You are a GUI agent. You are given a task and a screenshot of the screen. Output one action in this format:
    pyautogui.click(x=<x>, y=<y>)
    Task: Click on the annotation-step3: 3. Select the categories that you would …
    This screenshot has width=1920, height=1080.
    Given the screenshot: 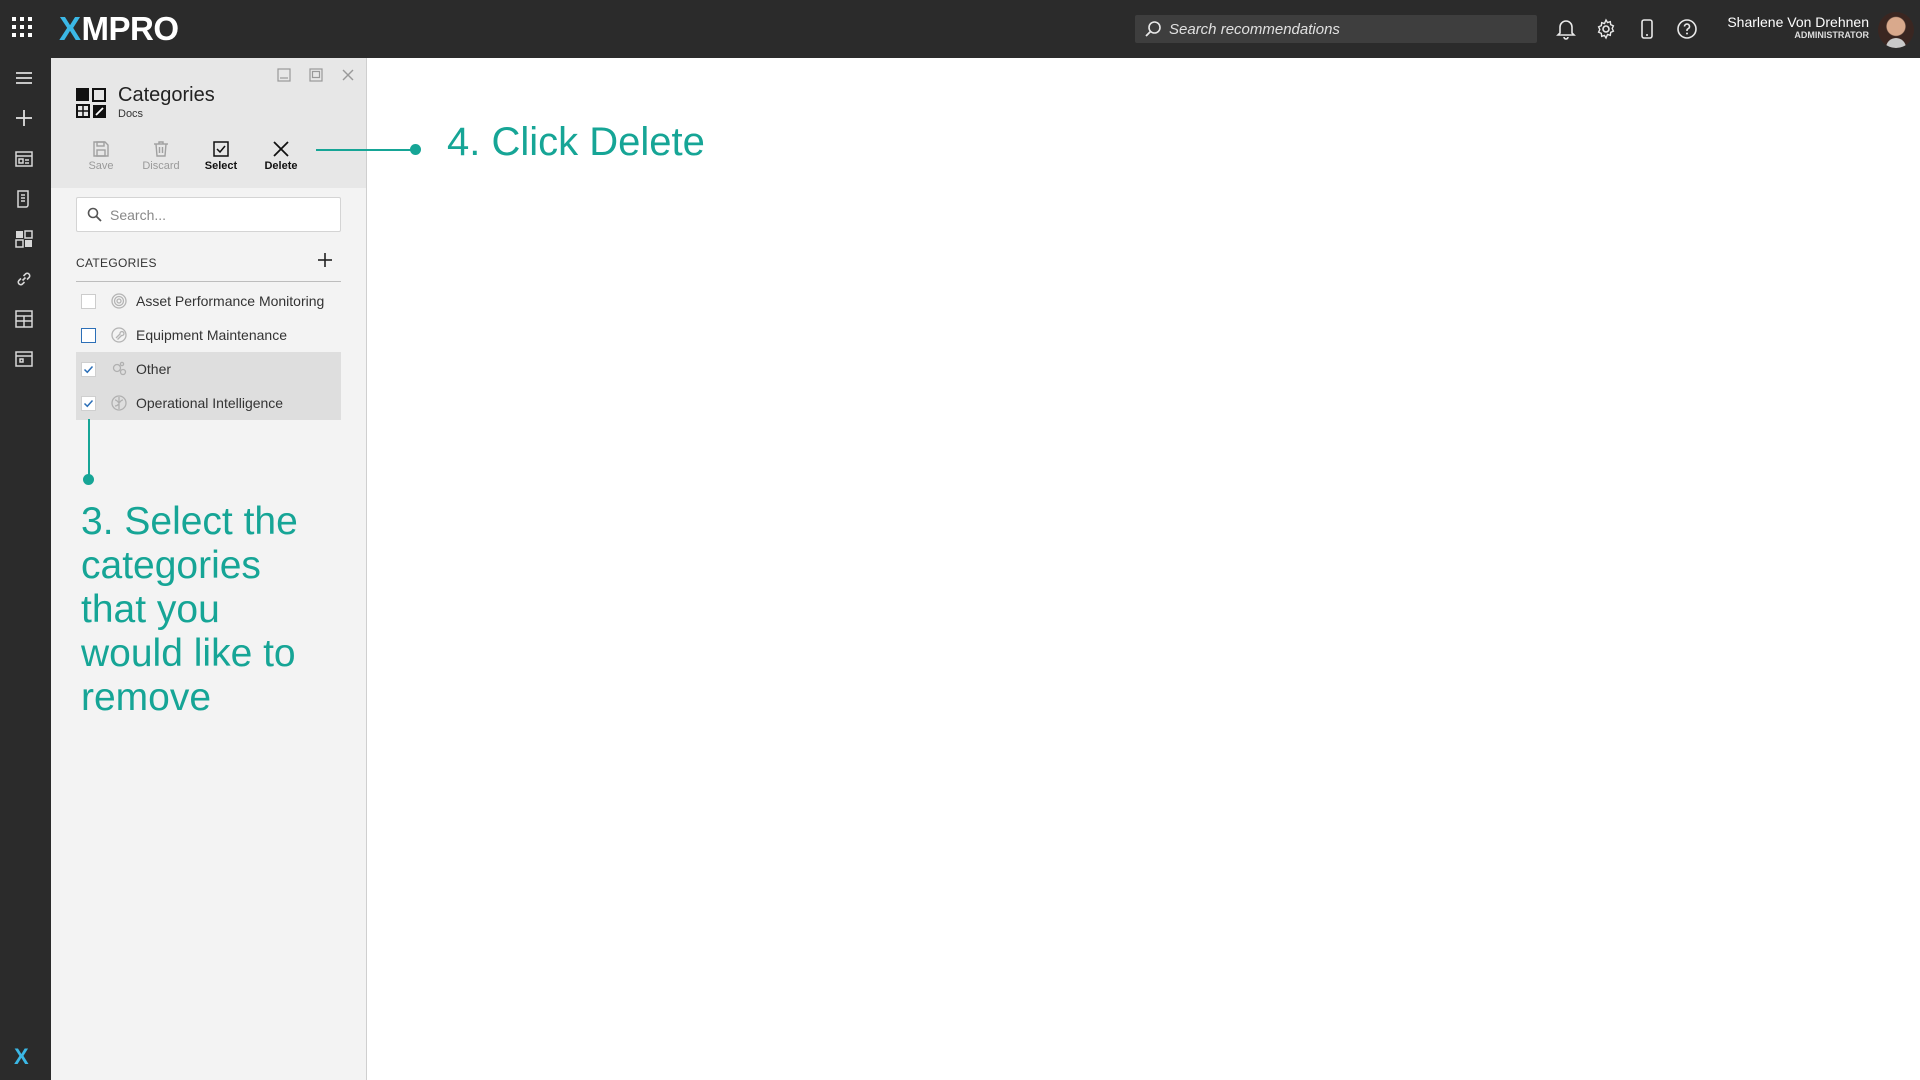 What is the action you would take?
    pyautogui.click(x=189, y=609)
    